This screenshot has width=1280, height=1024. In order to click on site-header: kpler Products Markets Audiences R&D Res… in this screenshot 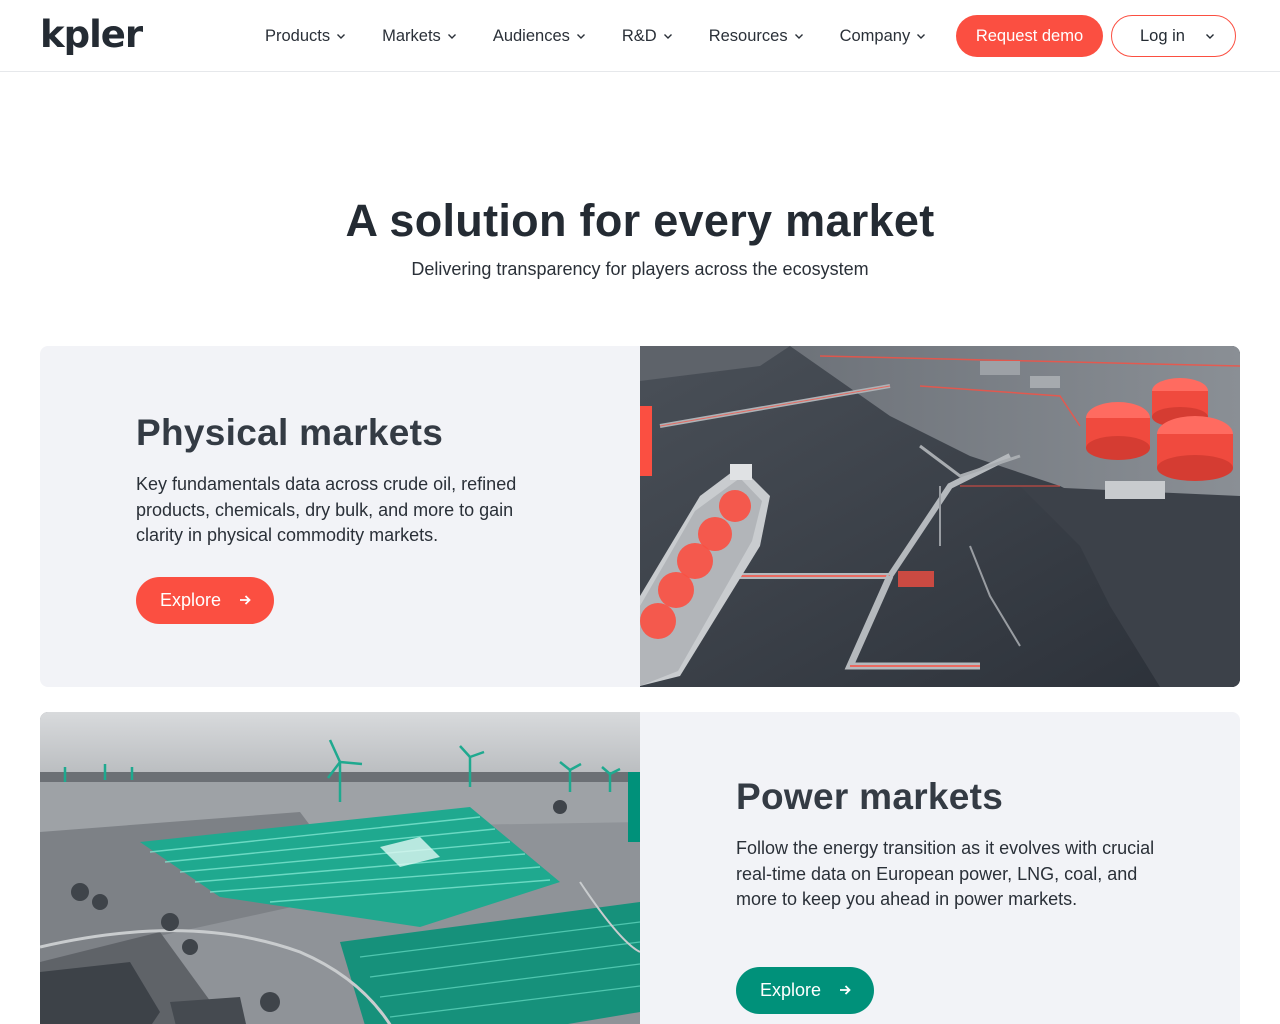, I will do `click(640, 36)`.